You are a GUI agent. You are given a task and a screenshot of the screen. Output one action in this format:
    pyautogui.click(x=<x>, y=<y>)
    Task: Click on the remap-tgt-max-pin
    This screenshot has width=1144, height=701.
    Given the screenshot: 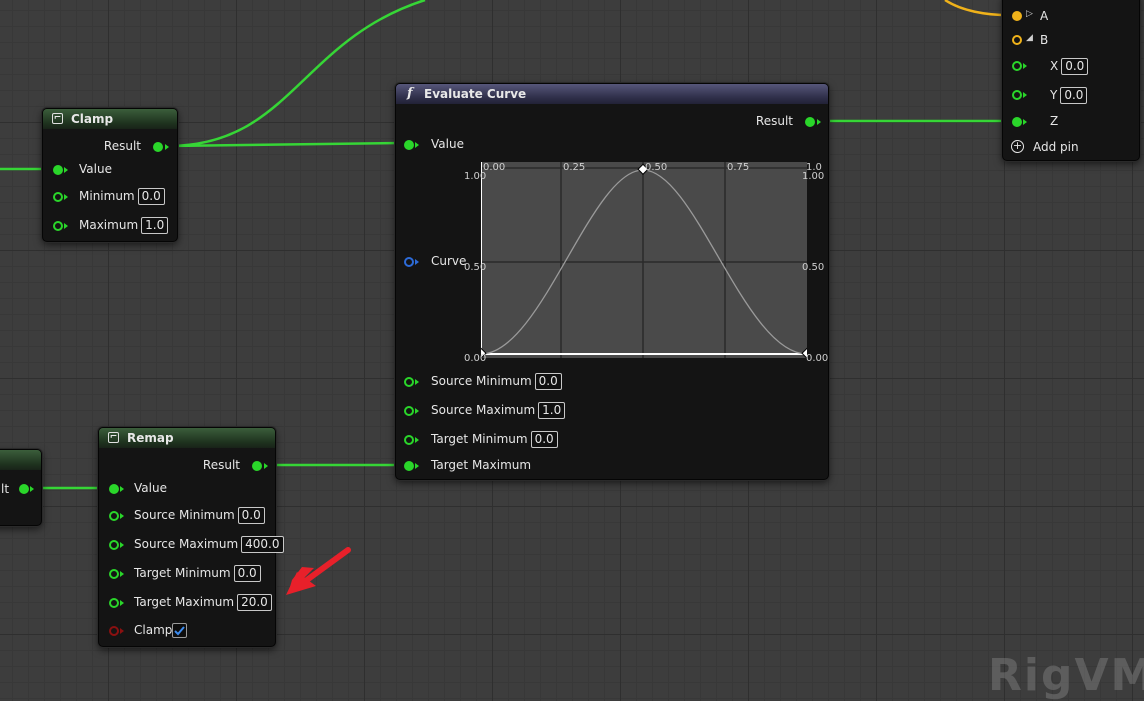 What is the action you would take?
    pyautogui.click(x=114, y=603)
    